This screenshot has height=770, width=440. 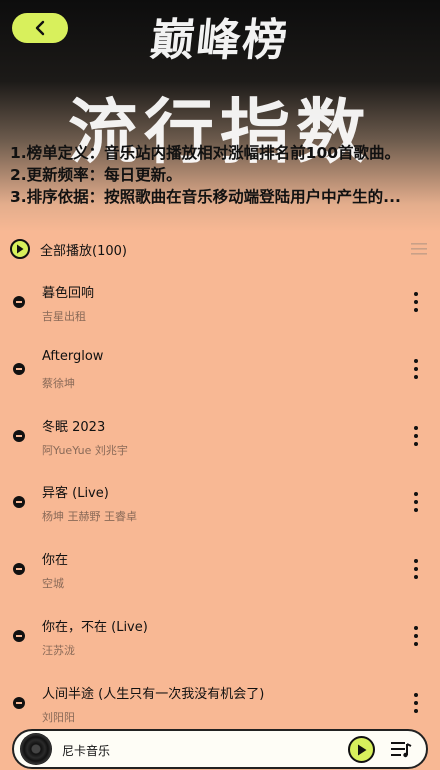 What do you see at coordinates (64, 316) in the screenshot?
I see `song-artist: 吉星出租` at bounding box center [64, 316].